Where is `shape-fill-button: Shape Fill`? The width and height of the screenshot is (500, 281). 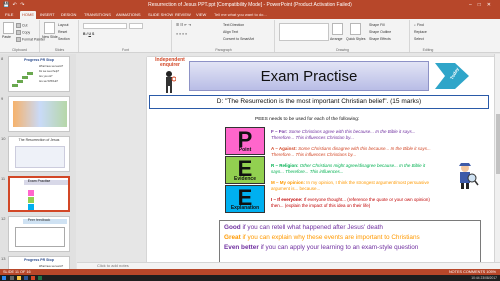 shape-fill-button: Shape Fill is located at coordinates (377, 25).